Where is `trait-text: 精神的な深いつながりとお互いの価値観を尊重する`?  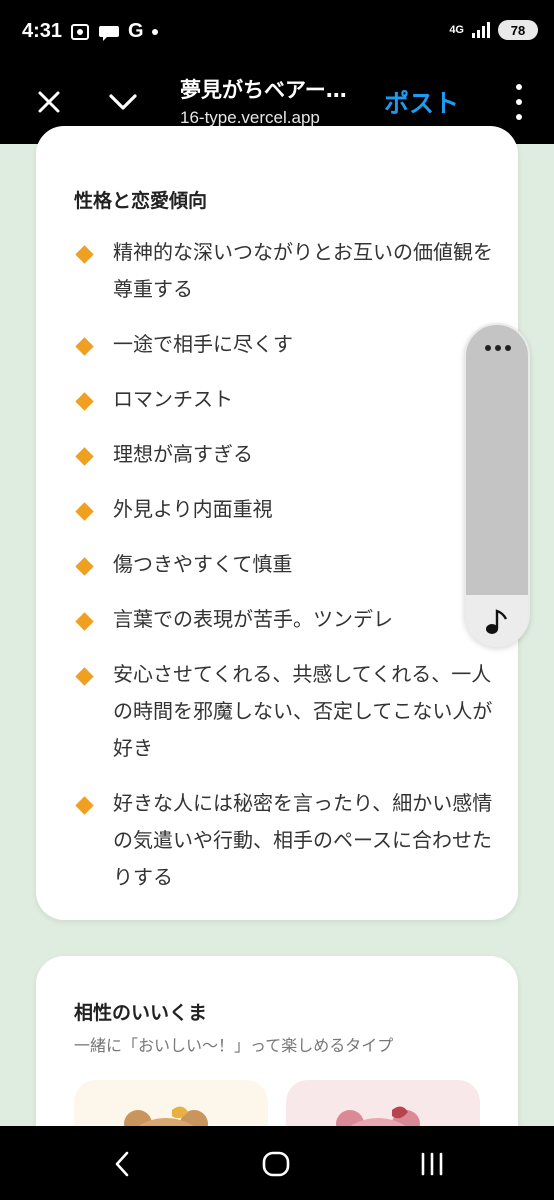
trait-text: 精神的な深いつながりとお互いの価値観を尊重する is located at coordinates (303, 270).